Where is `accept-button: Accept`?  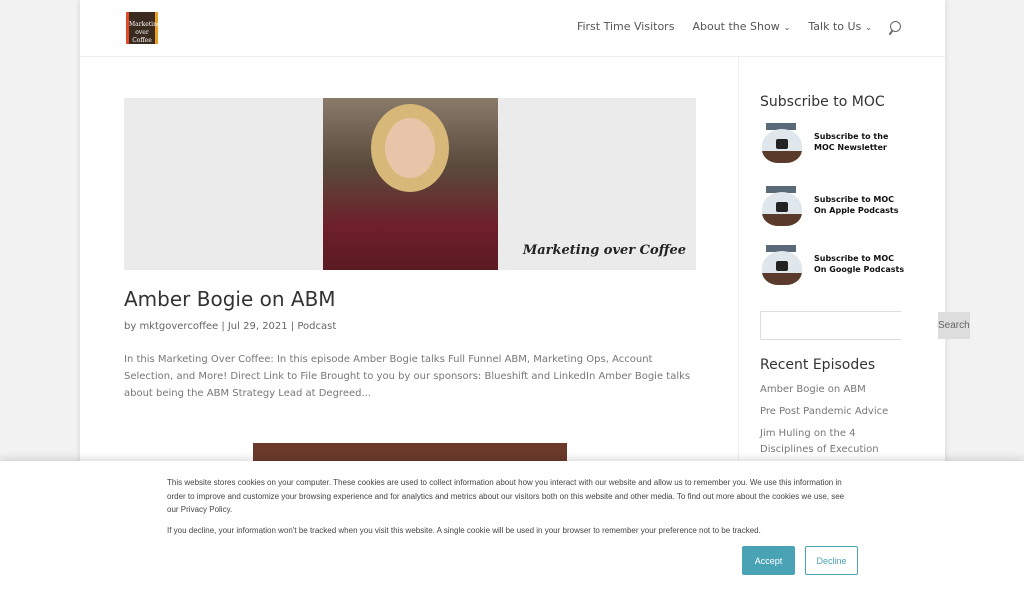 accept-button: Accept is located at coordinates (768, 560).